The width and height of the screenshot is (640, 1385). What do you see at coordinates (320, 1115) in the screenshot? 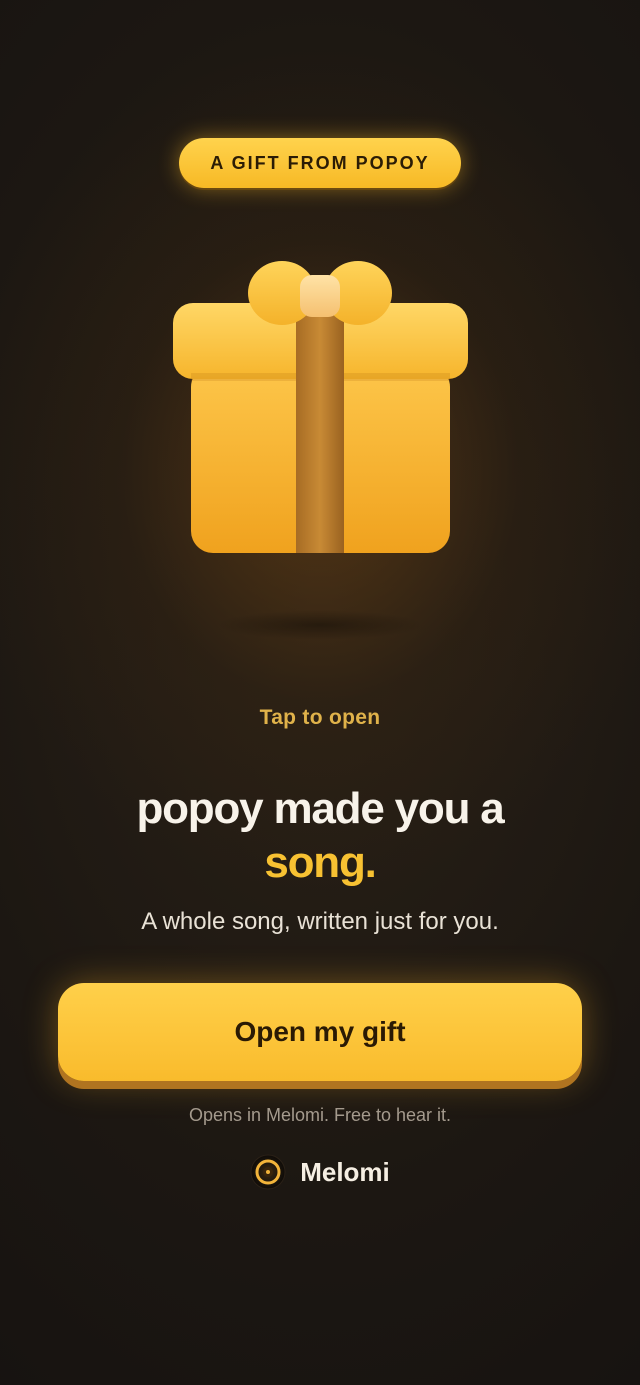
I see `opens-in-note: Opens in Melomi. Free to hear it.` at bounding box center [320, 1115].